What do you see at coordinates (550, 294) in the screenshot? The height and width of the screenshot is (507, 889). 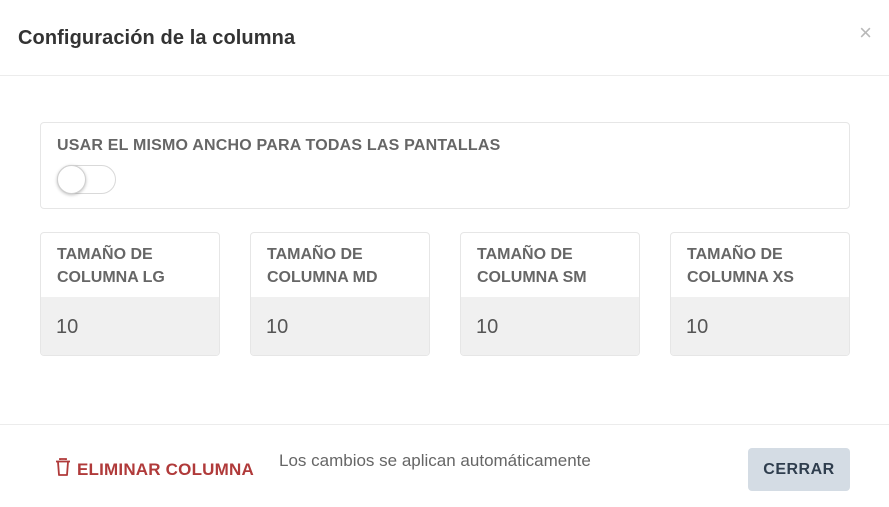 I see `column-size-sm-card: TAMAÑO DE COLUMNA SM` at bounding box center [550, 294].